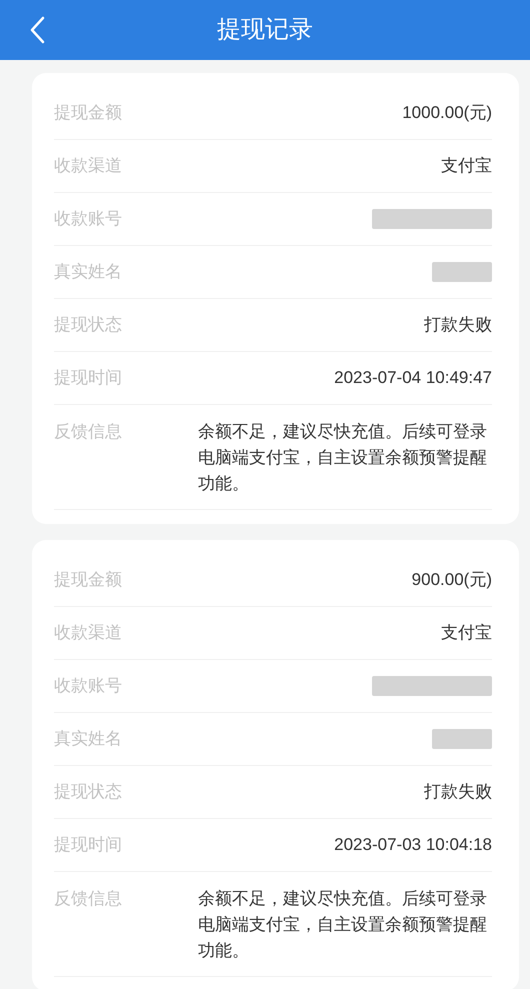  I want to click on page-title: 提现记录, so click(265, 30).